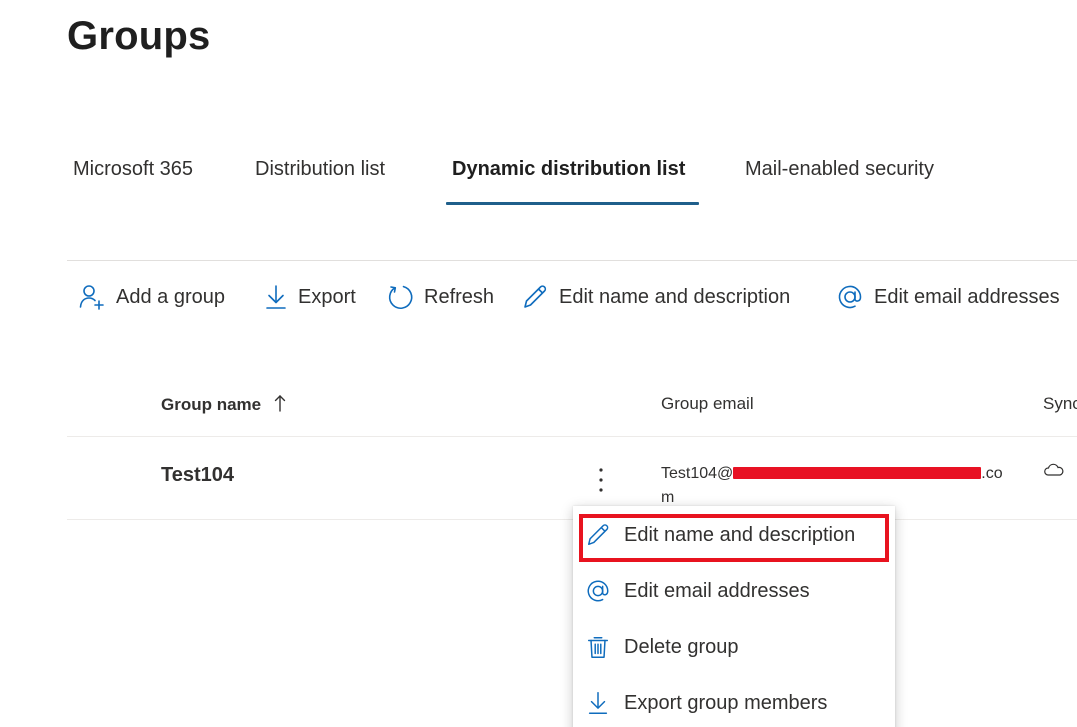 The image size is (1077, 727). I want to click on more-actions-button, so click(601, 480).